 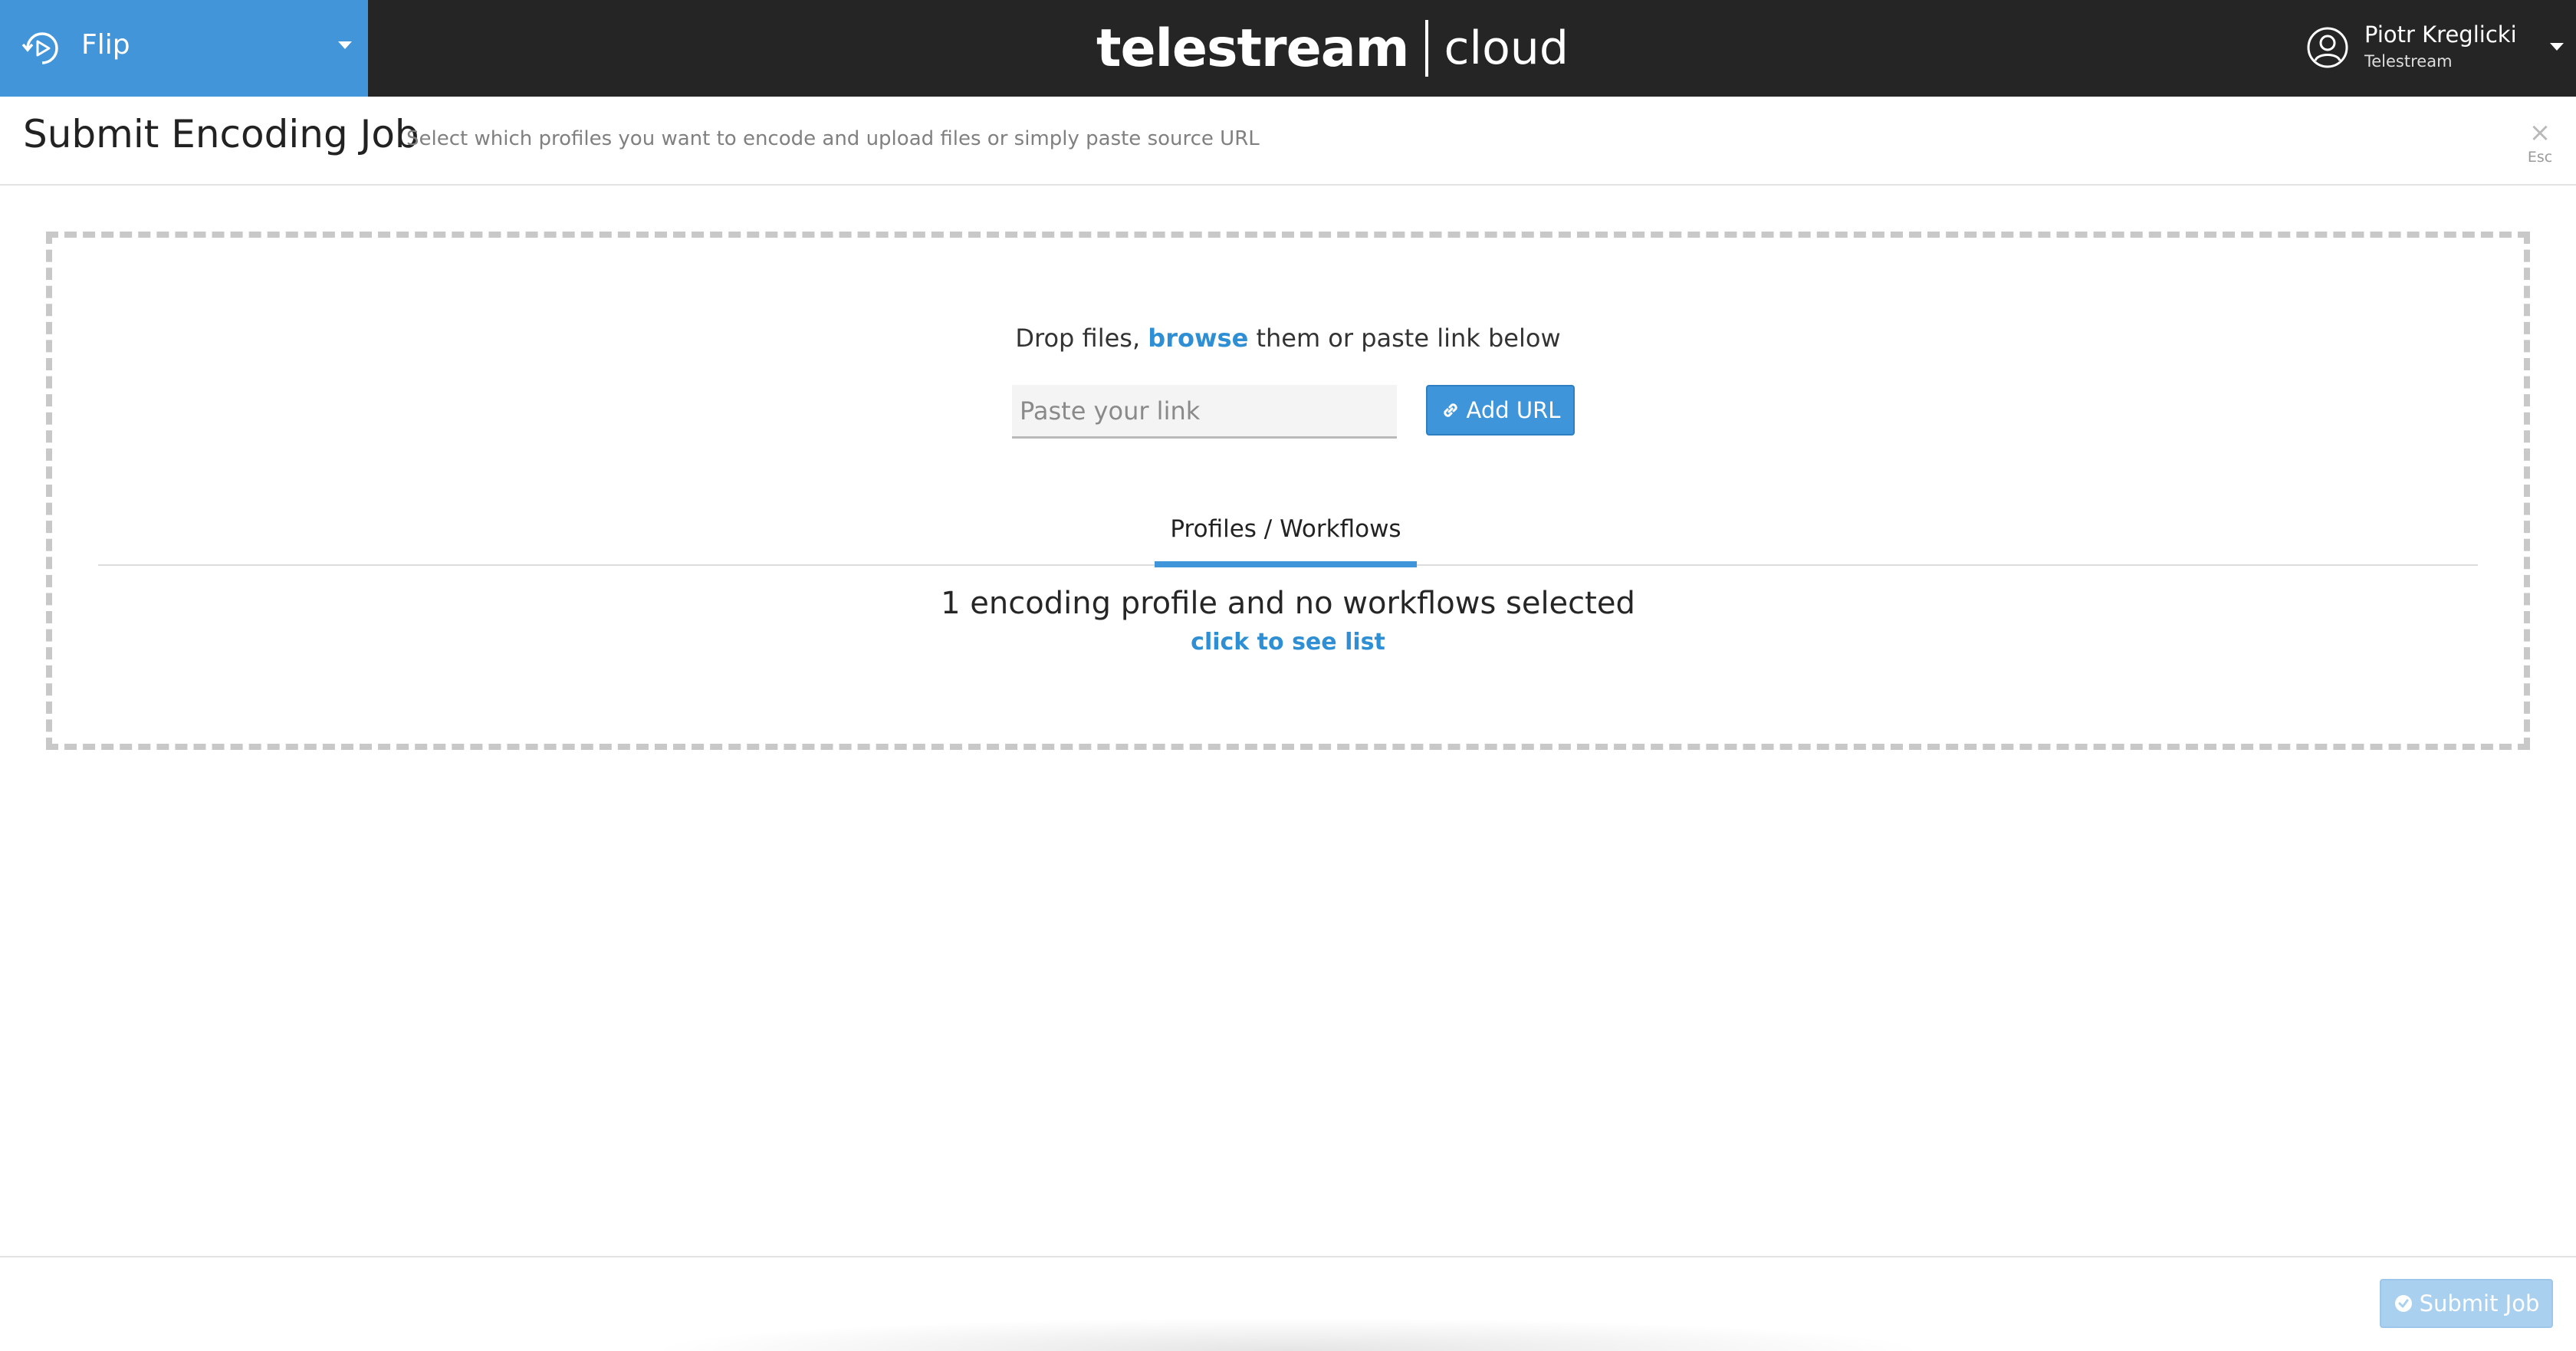 What do you see at coordinates (1288, 642) in the screenshot?
I see `see-list-link: click to see list` at bounding box center [1288, 642].